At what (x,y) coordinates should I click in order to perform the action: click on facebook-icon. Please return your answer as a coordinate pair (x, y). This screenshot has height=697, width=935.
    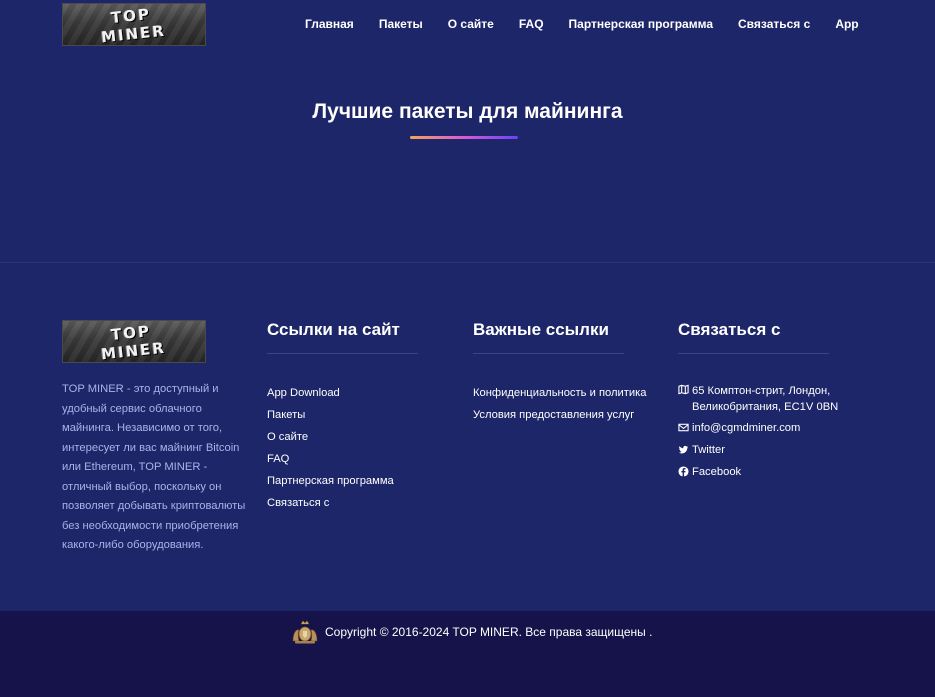
    Looking at the image, I should click on (683, 471).